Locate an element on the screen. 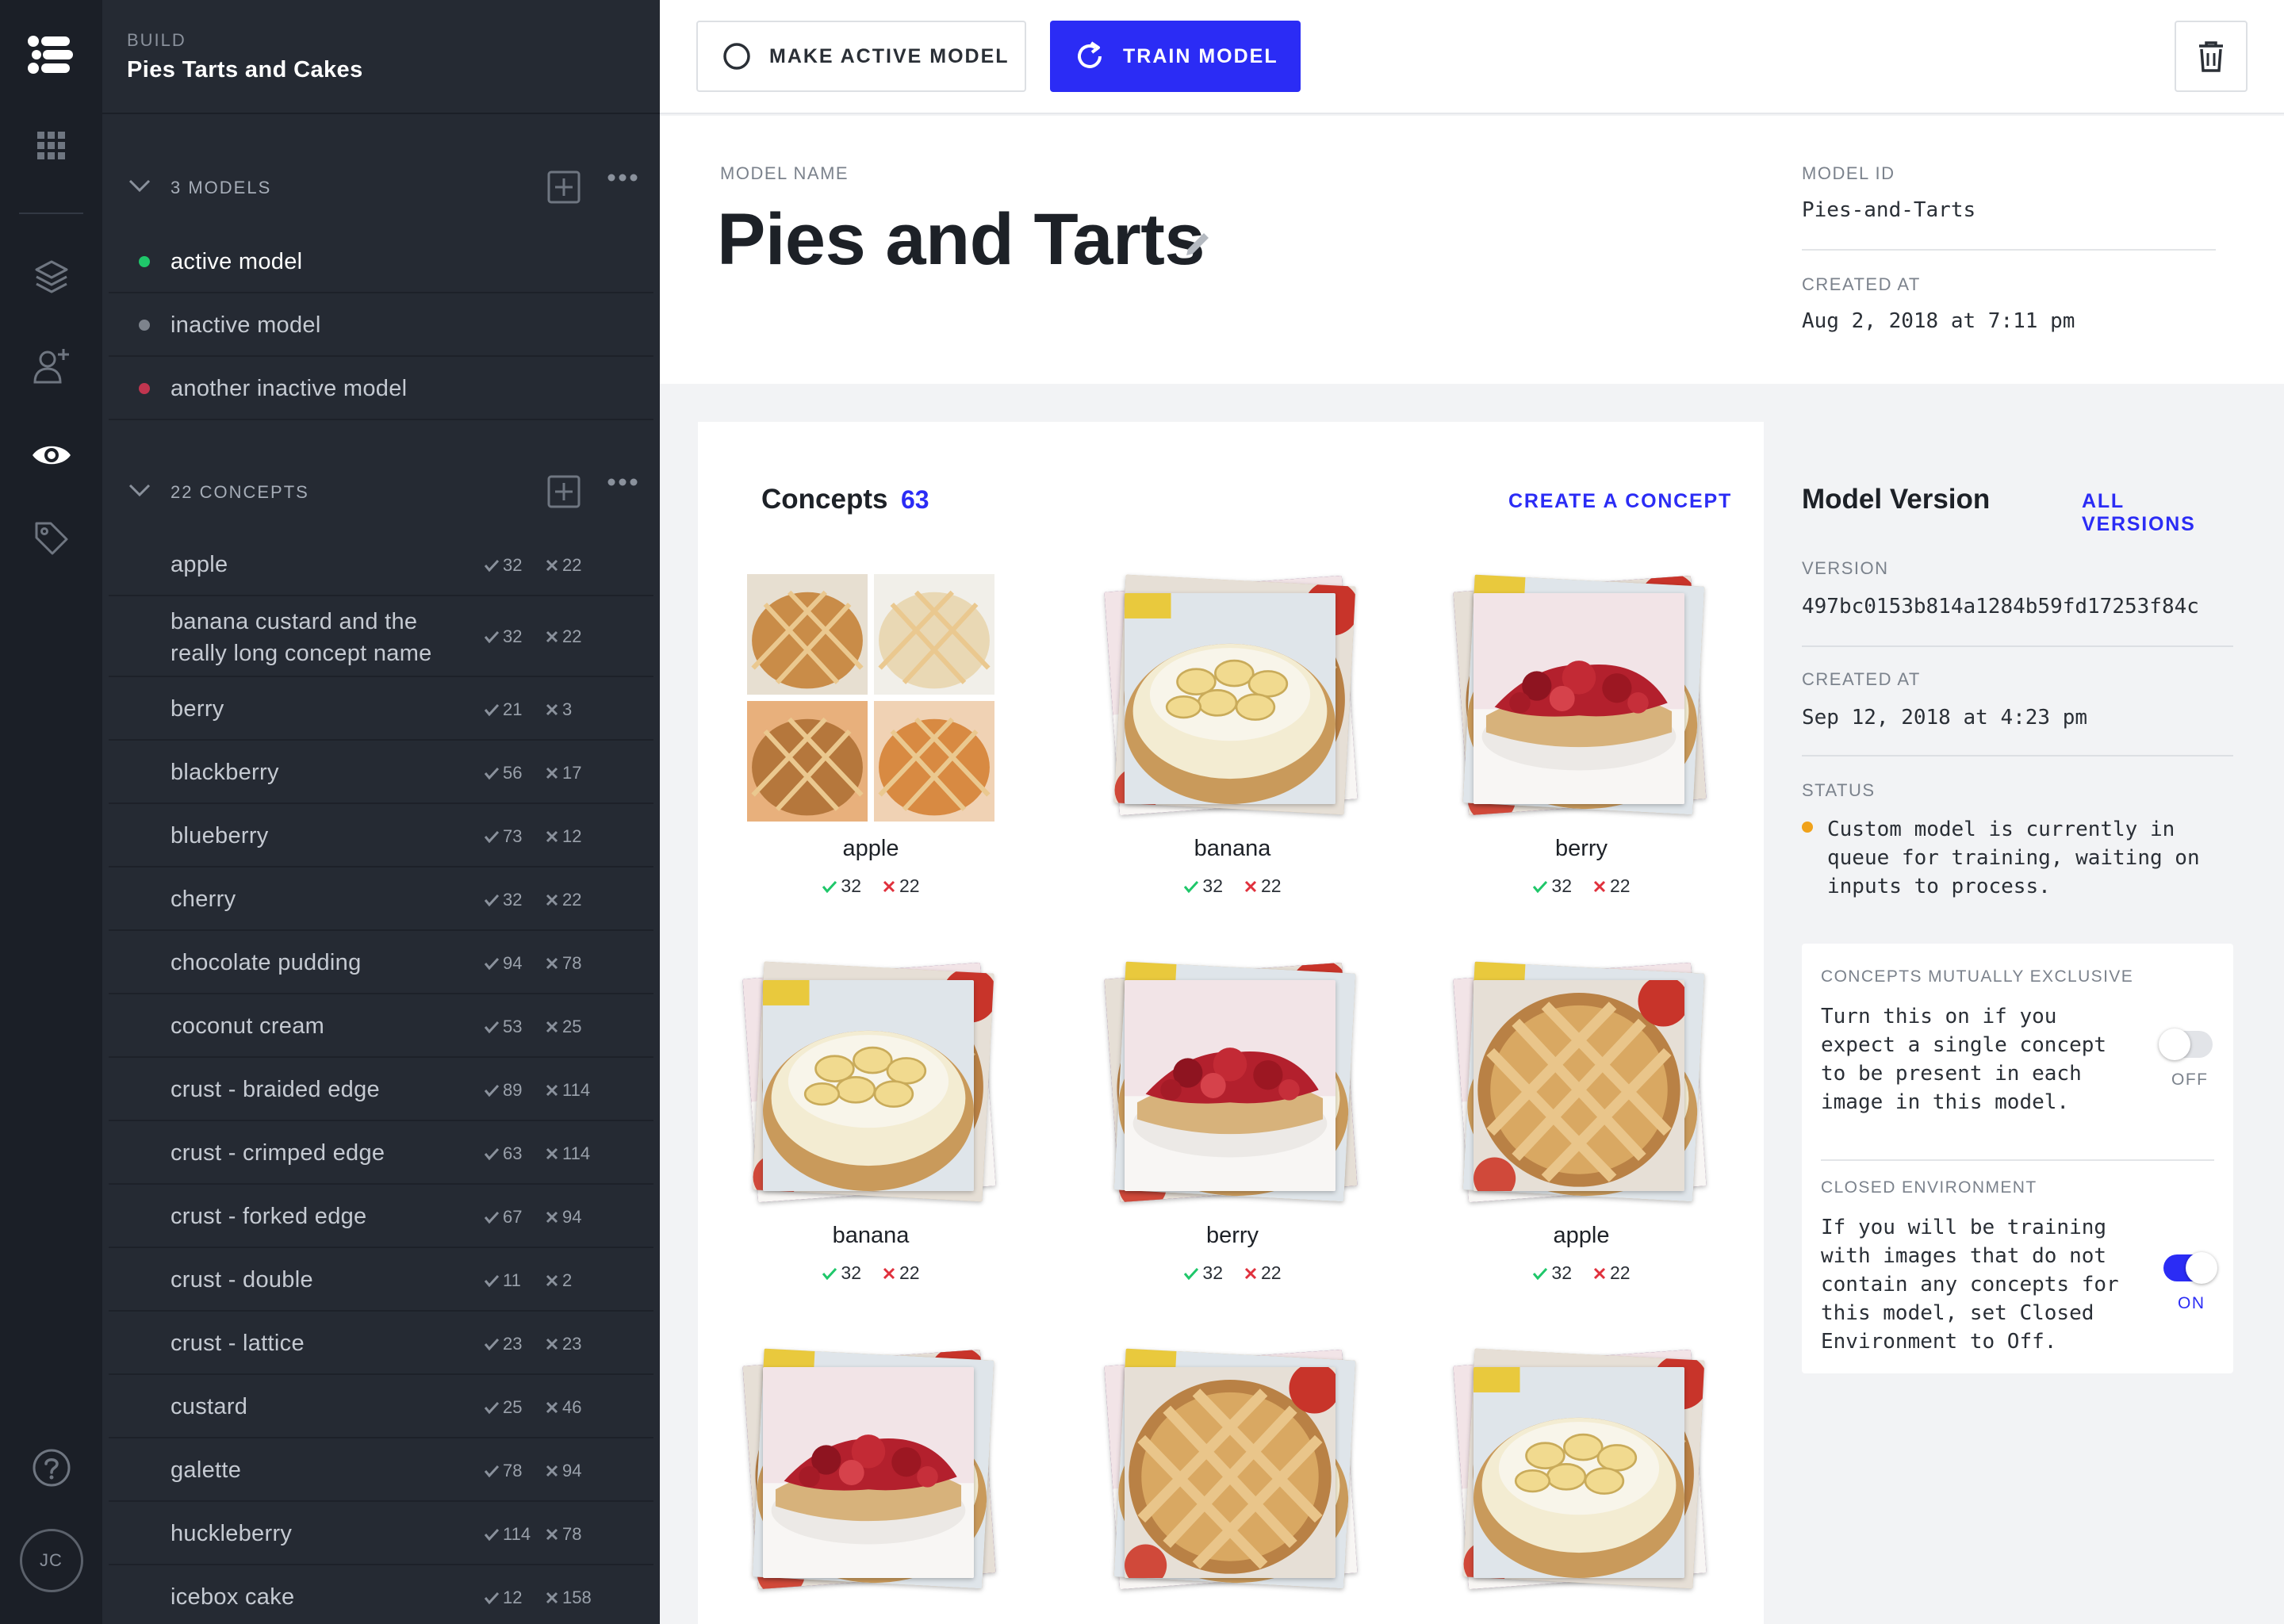 Image resolution: width=2284 pixels, height=1624 pixels. apps-grid-icon is located at coordinates (51, 146).